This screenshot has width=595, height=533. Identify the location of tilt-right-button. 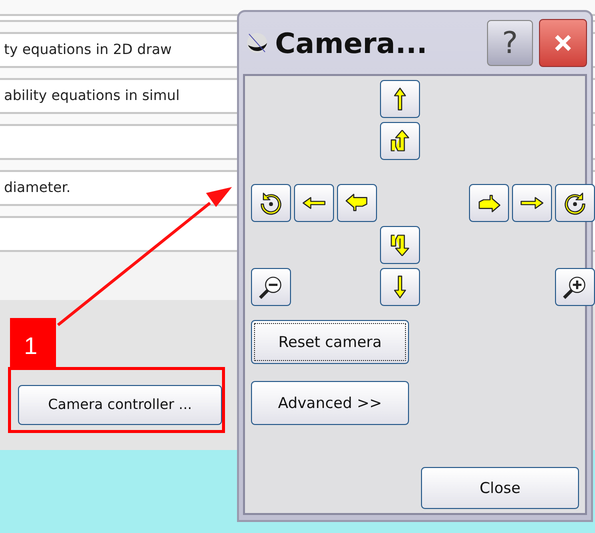
(489, 203).